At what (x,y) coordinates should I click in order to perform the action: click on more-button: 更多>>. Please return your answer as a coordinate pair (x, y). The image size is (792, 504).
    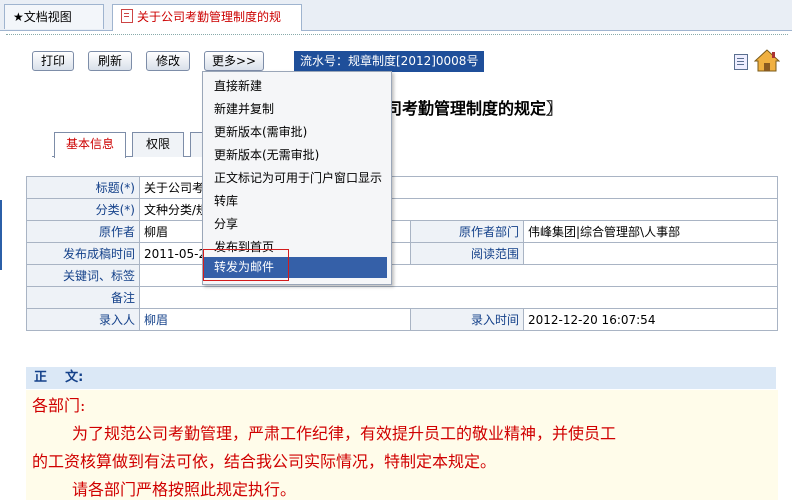
    Looking at the image, I should click on (234, 61).